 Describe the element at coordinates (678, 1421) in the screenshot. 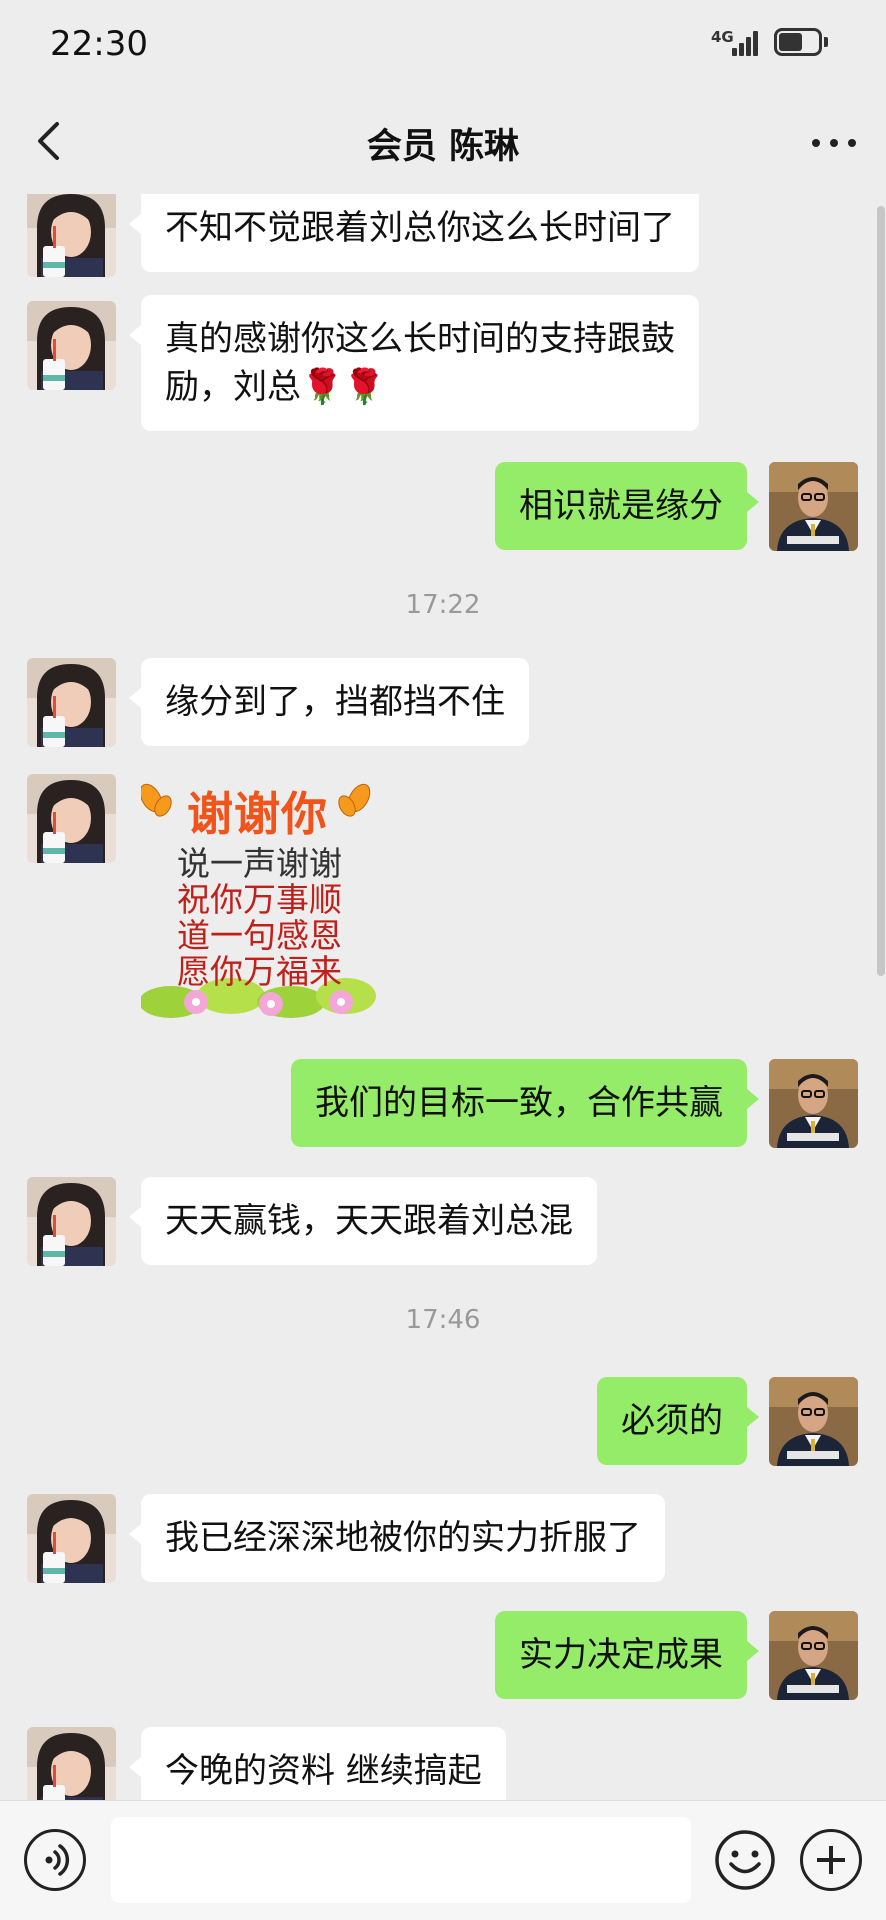

I see `outgoing-message: 必须的` at that location.